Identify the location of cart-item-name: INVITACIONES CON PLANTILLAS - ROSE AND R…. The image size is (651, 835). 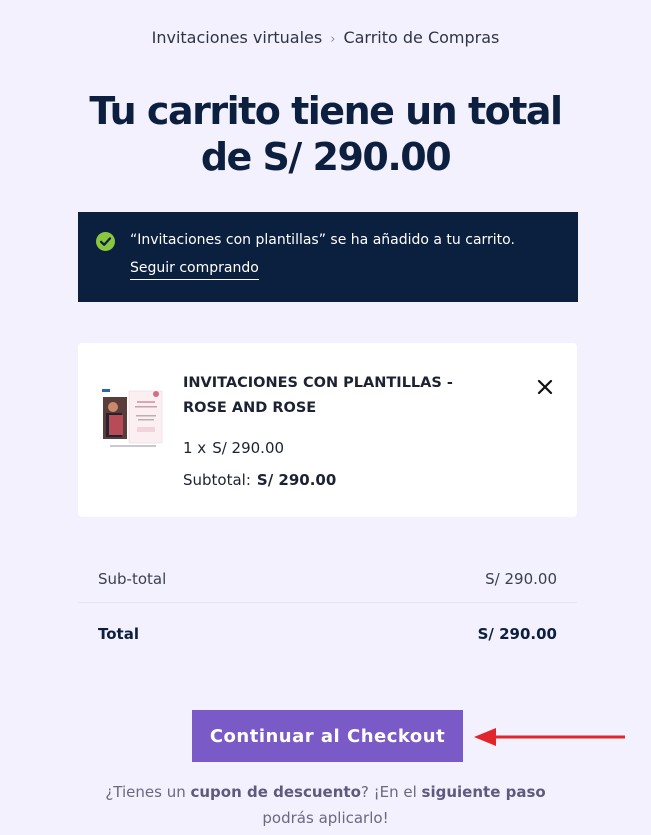
(328, 396).